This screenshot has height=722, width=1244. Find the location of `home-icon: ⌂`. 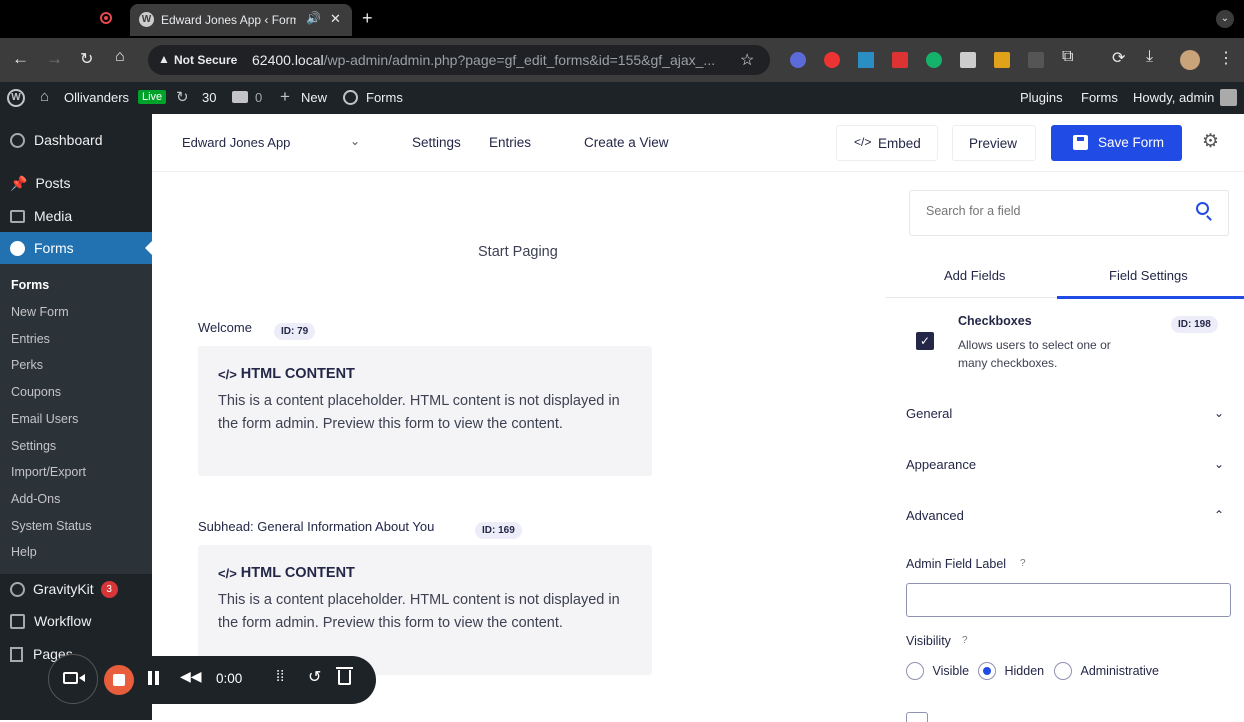

home-icon: ⌂ is located at coordinates (120, 57).